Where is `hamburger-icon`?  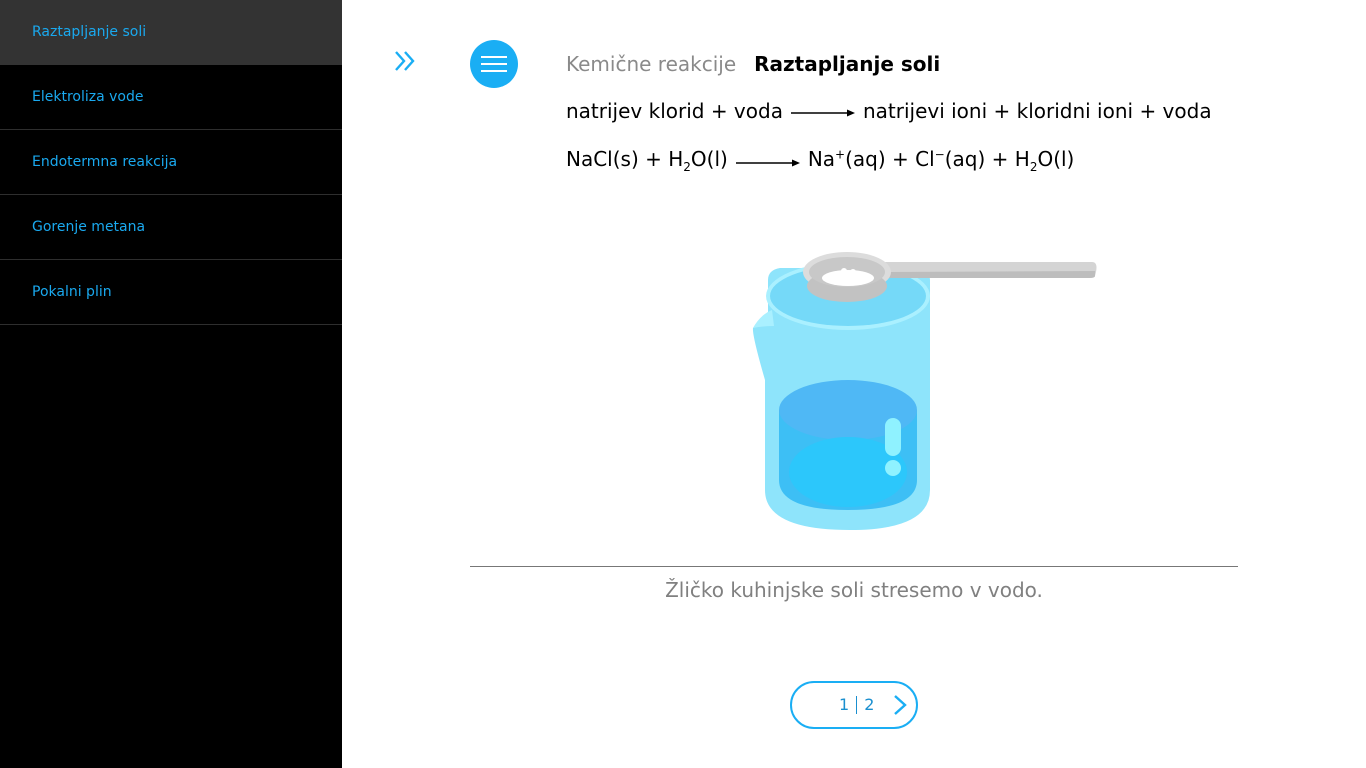 hamburger-icon is located at coordinates (494, 64).